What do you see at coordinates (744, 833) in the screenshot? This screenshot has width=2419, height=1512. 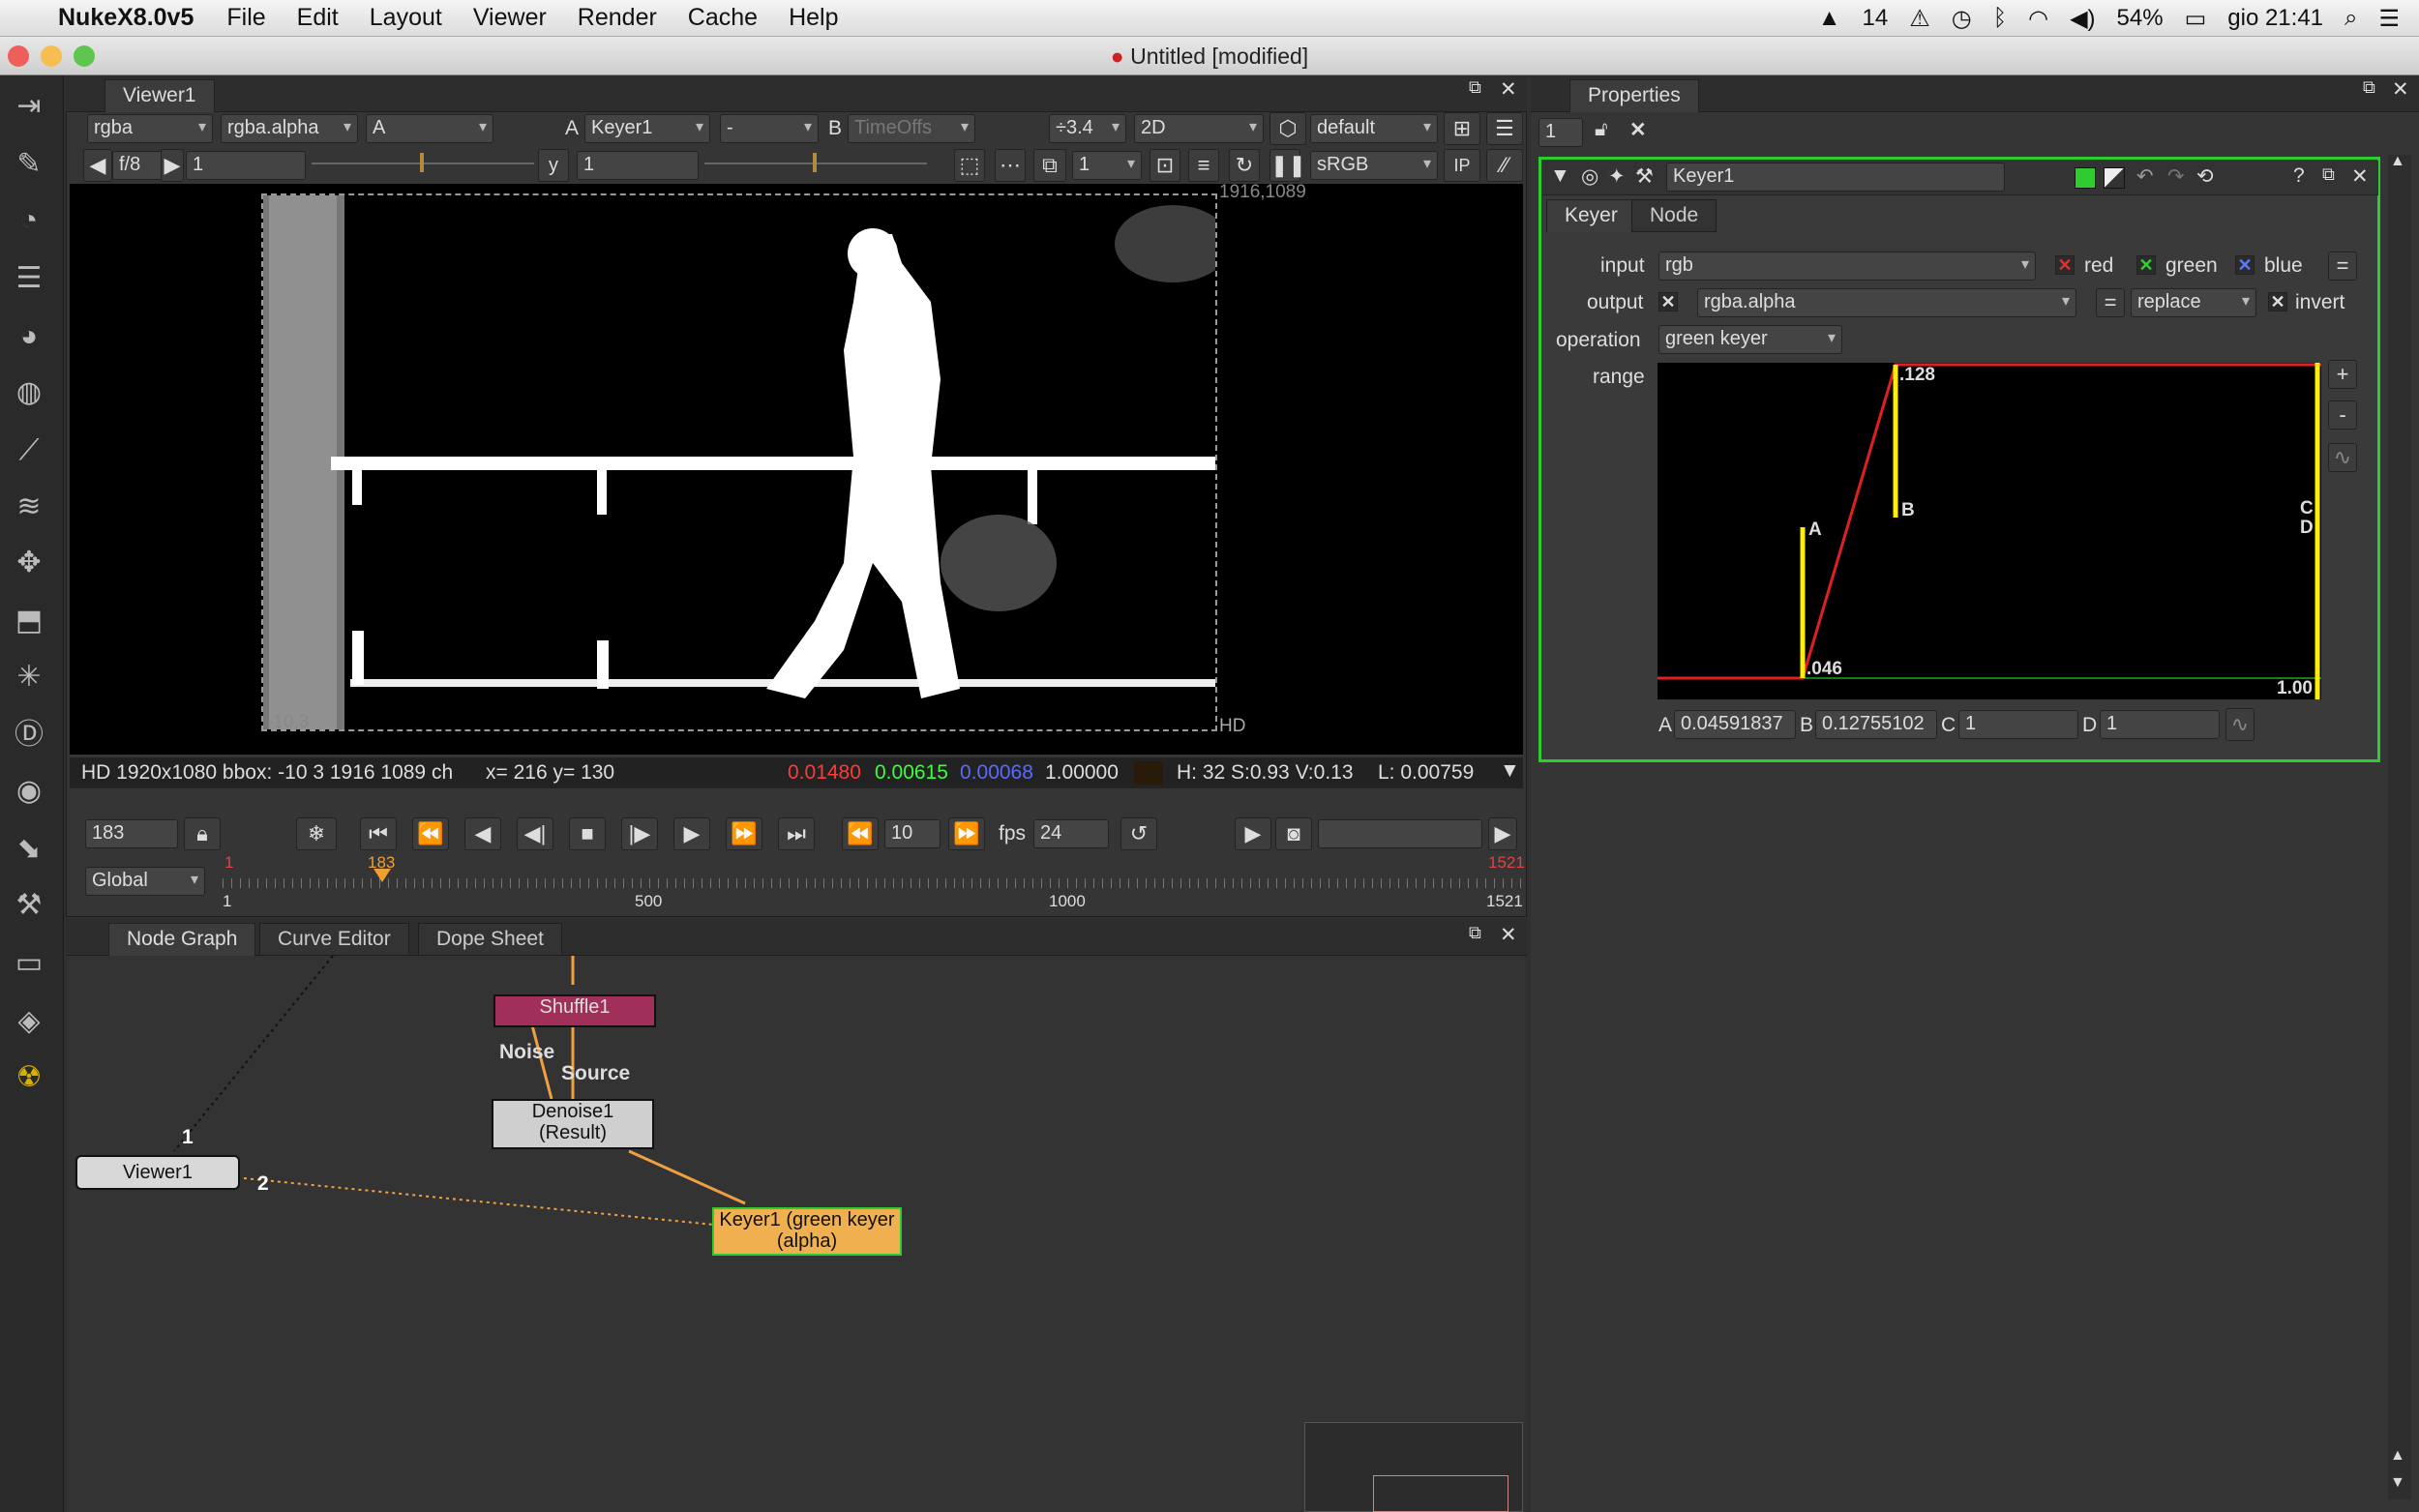 I see `next-keyframe-icon: ⏩` at bounding box center [744, 833].